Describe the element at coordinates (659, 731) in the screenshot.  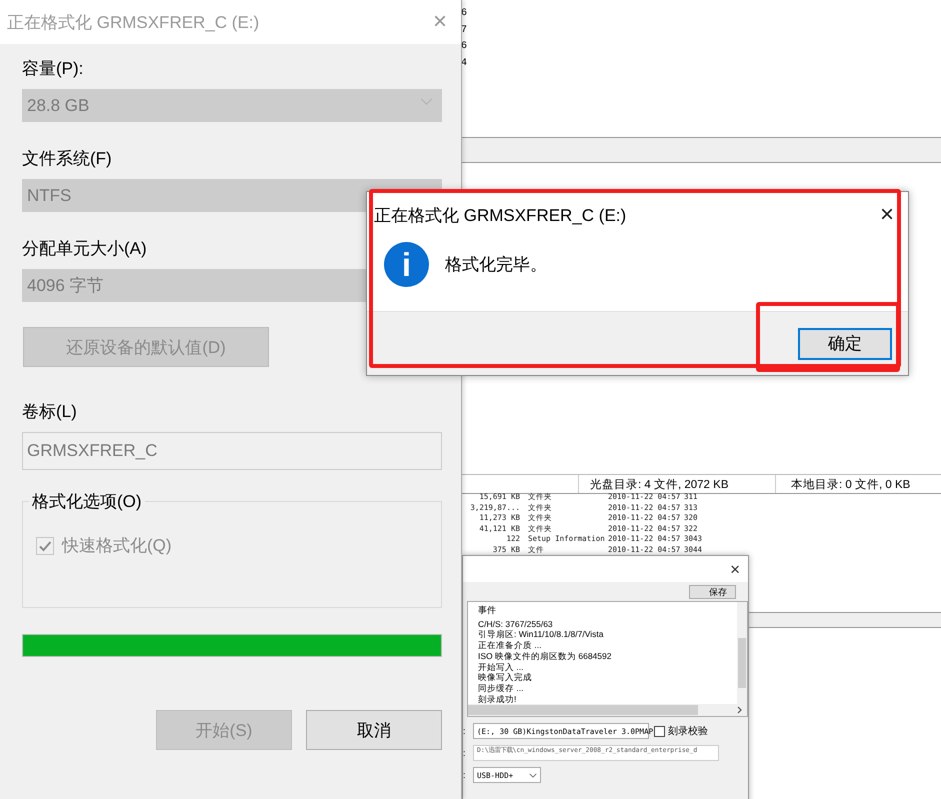
I see `checkbox` at that location.